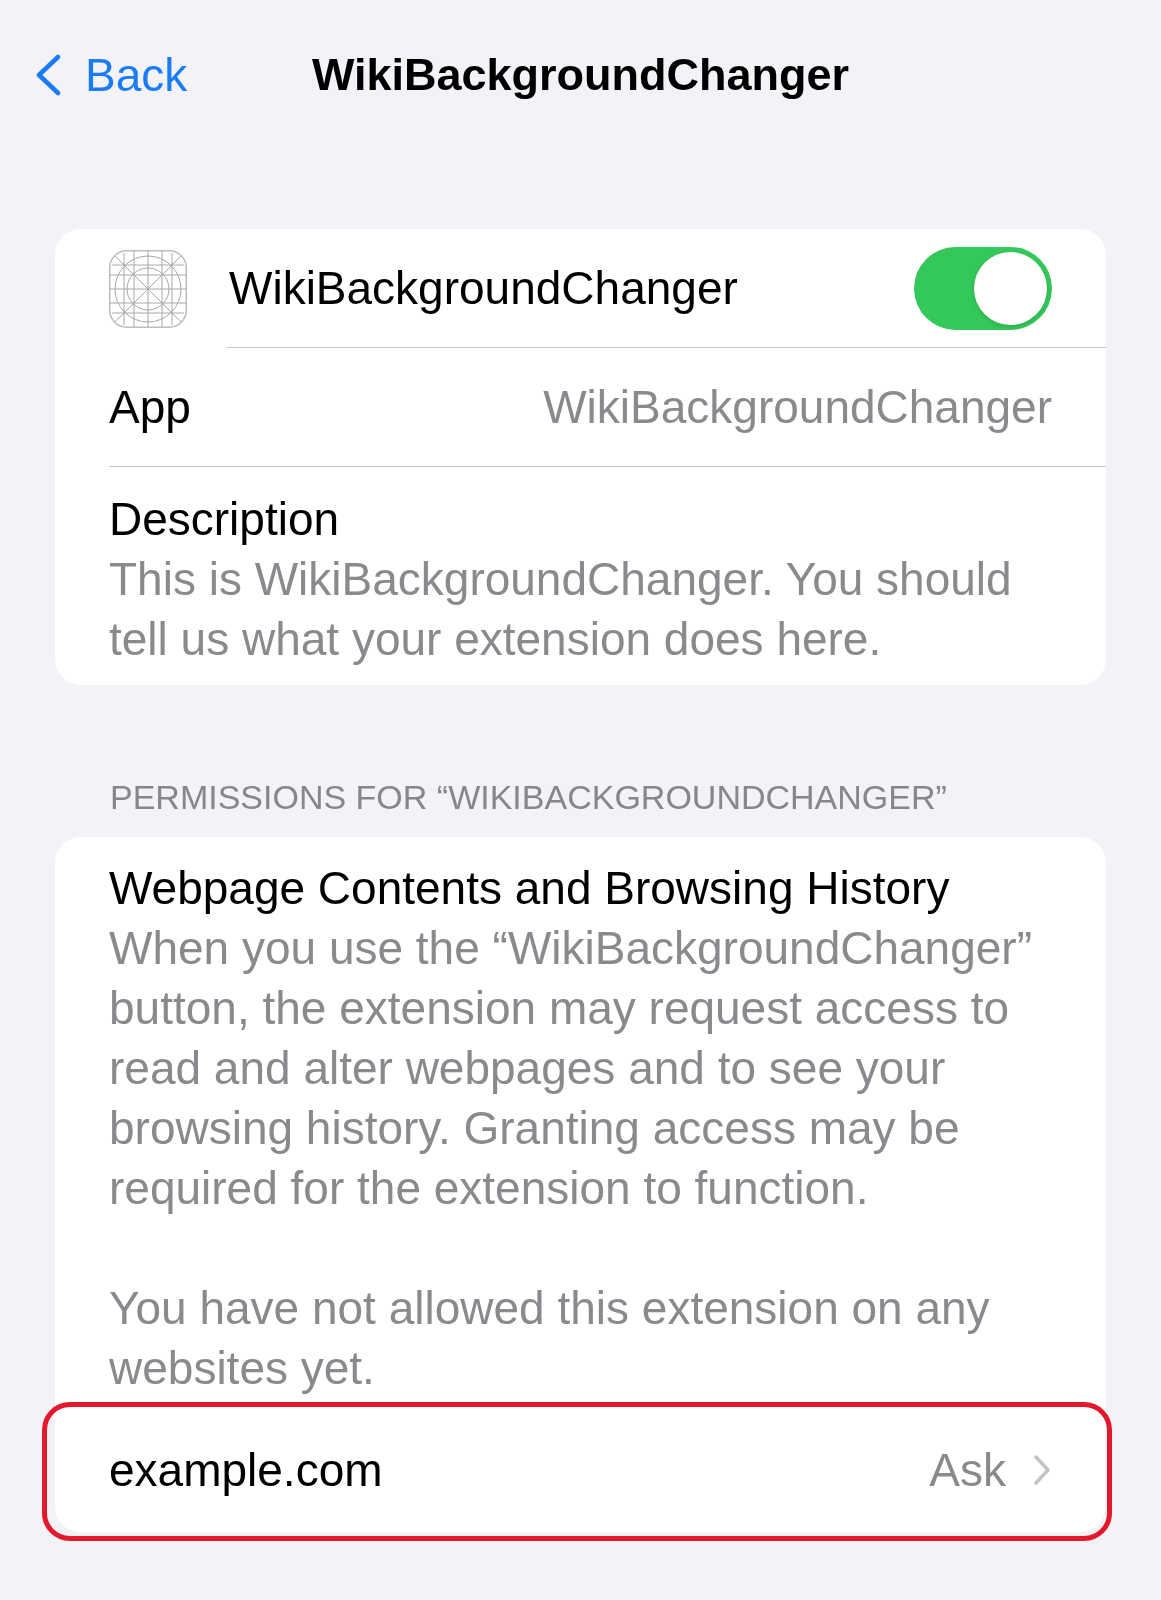  I want to click on site-label: example.com, so click(246, 1470).